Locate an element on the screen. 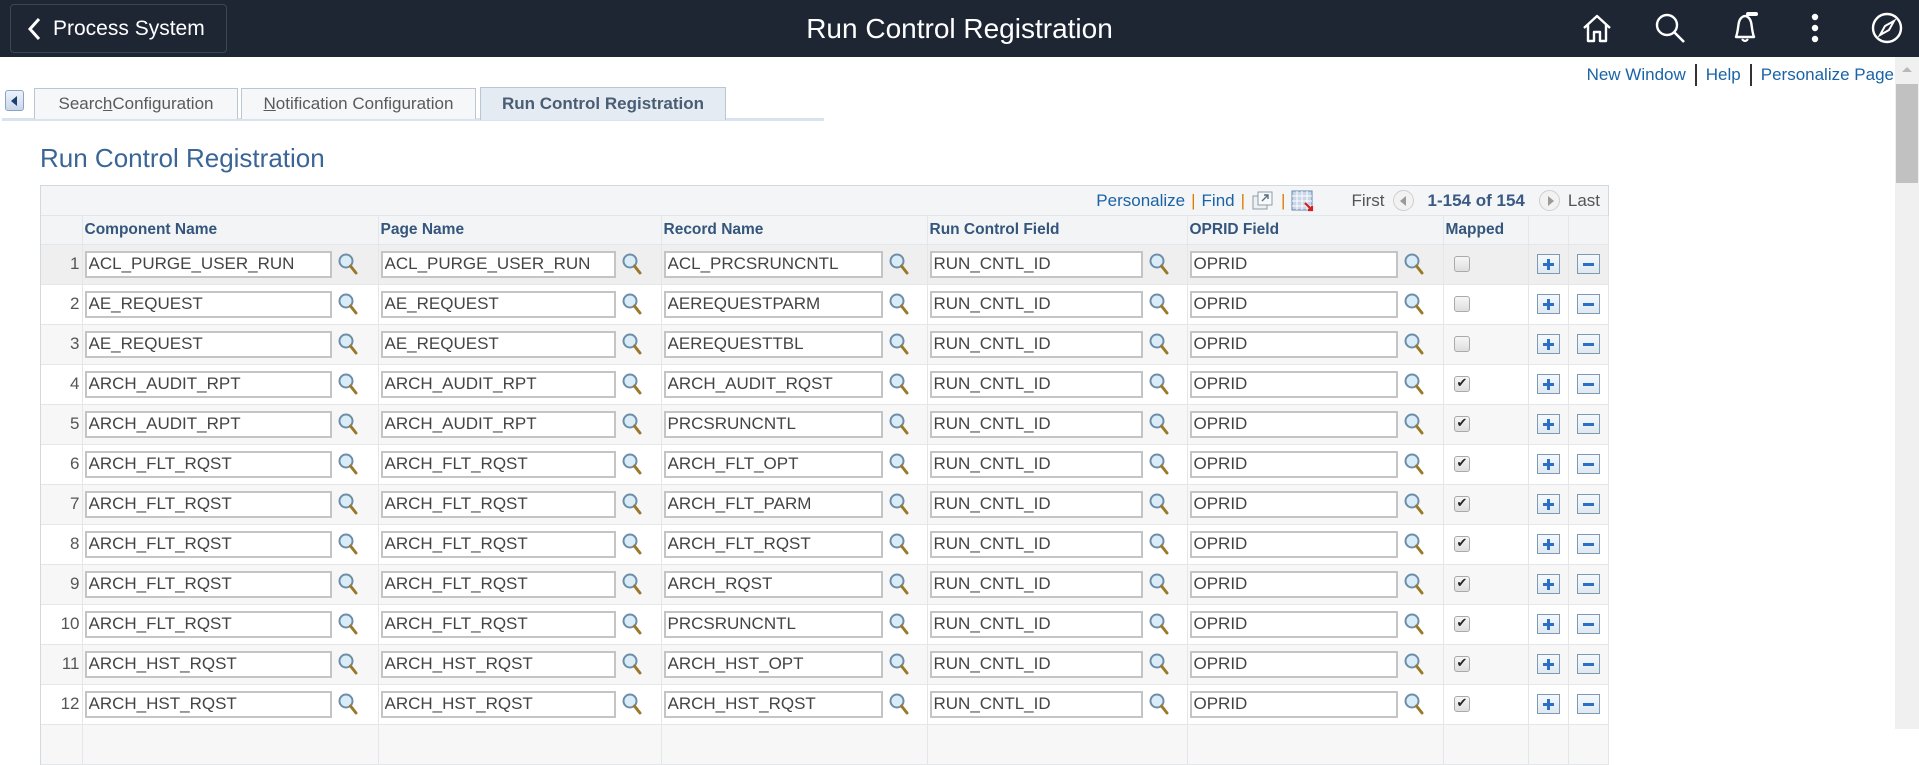  search-icon is located at coordinates (1670, 28).